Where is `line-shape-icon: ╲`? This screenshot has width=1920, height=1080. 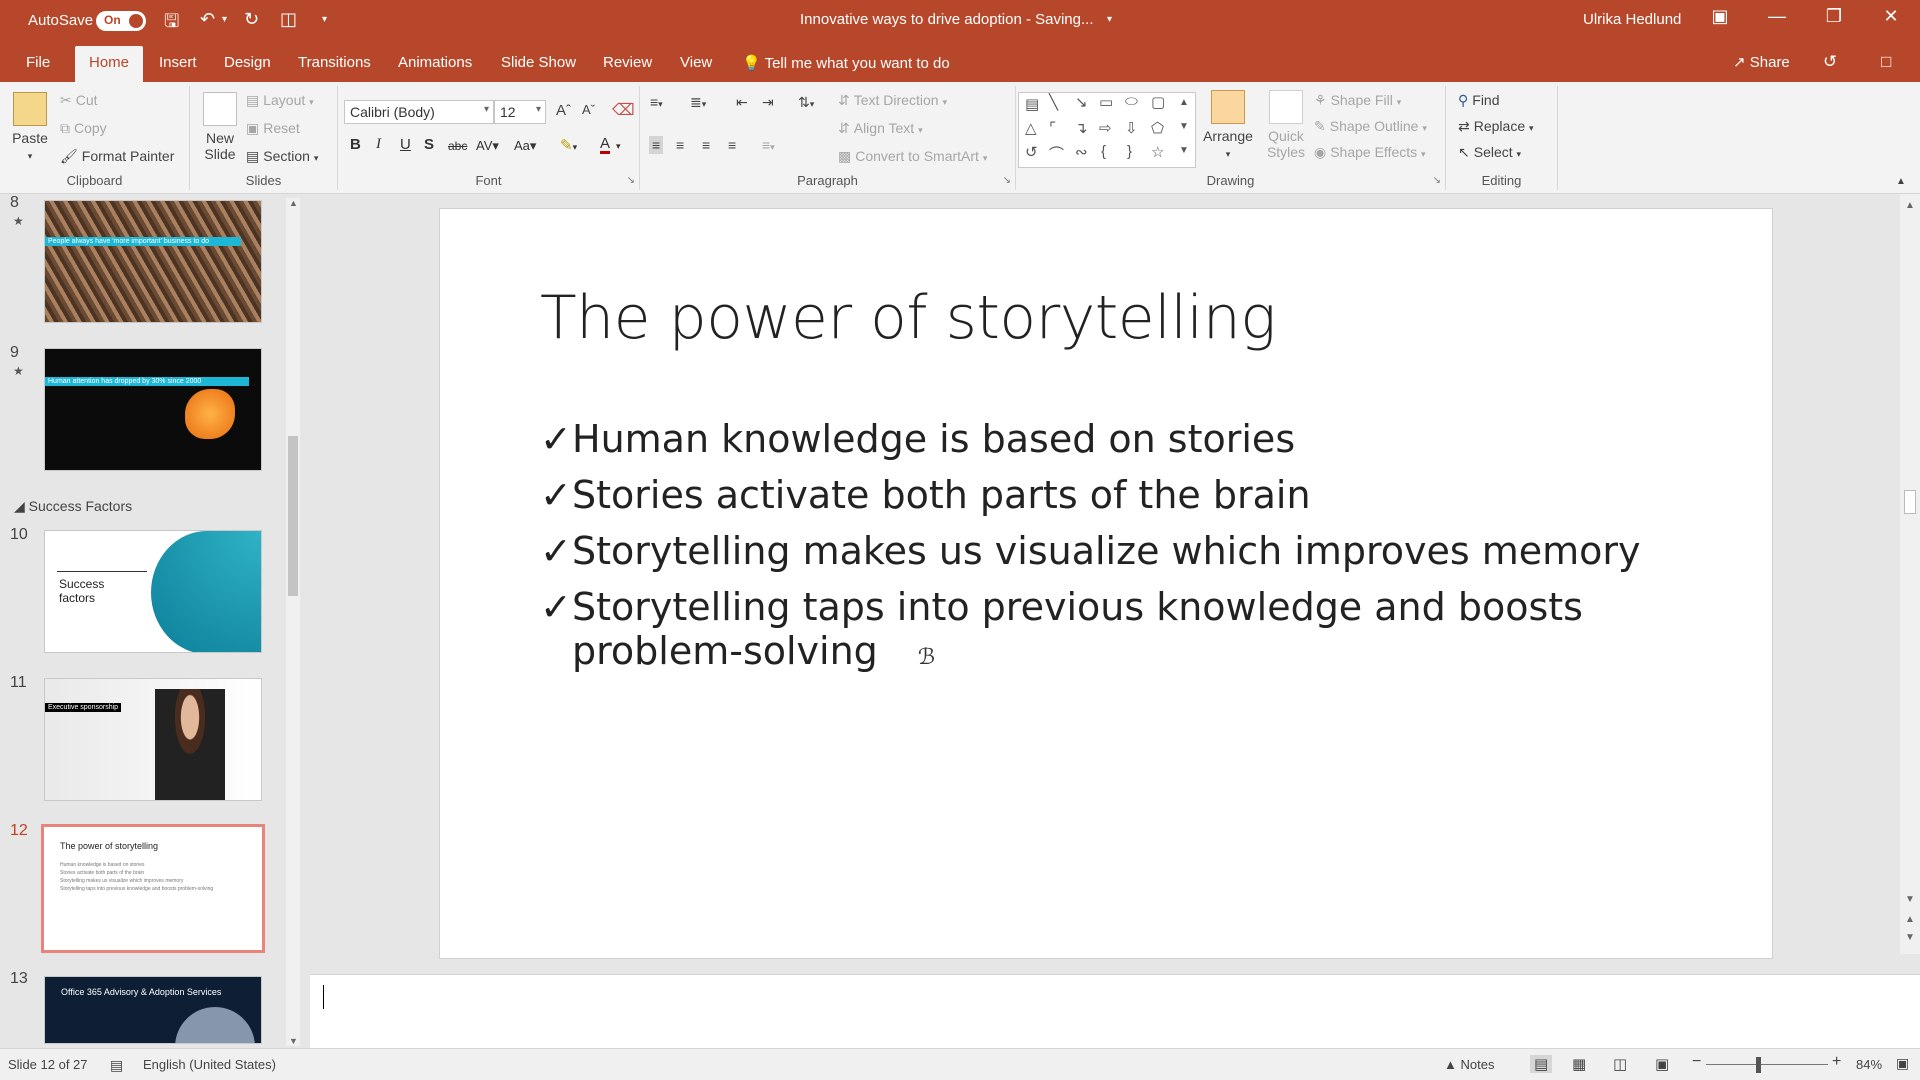
line-shape-icon: ╲ is located at coordinates (1053, 102).